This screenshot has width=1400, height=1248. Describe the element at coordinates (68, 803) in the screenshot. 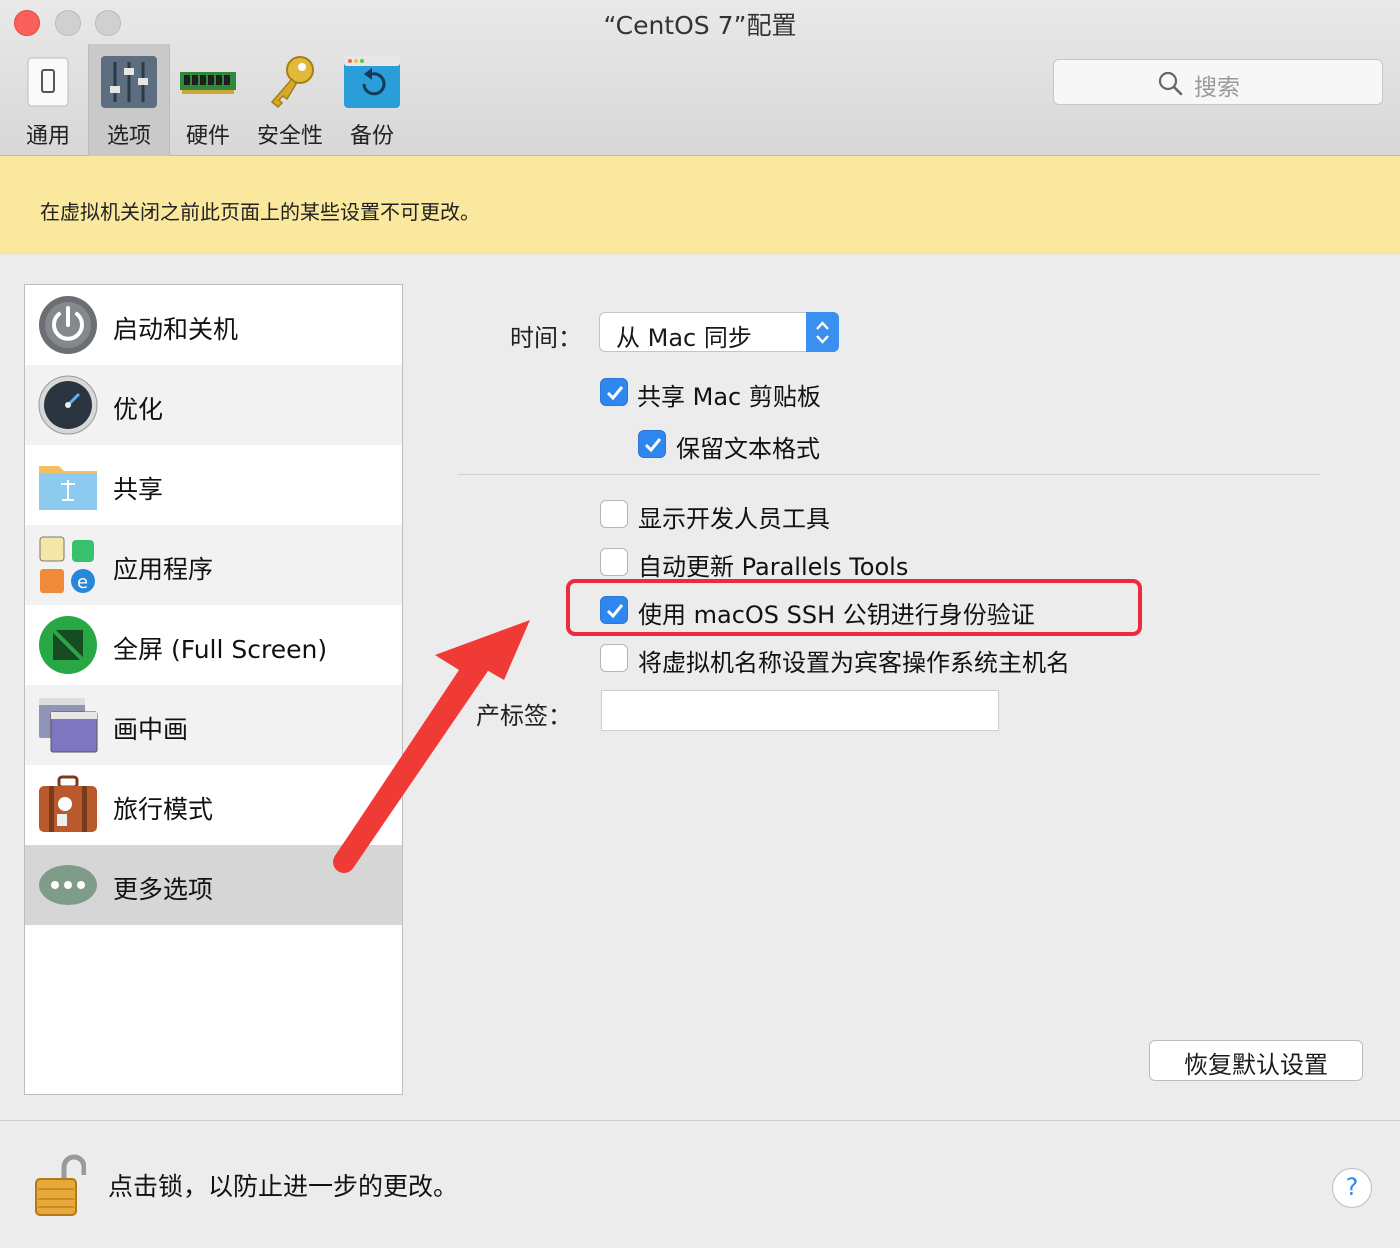

I see `suitcase-icon` at that location.